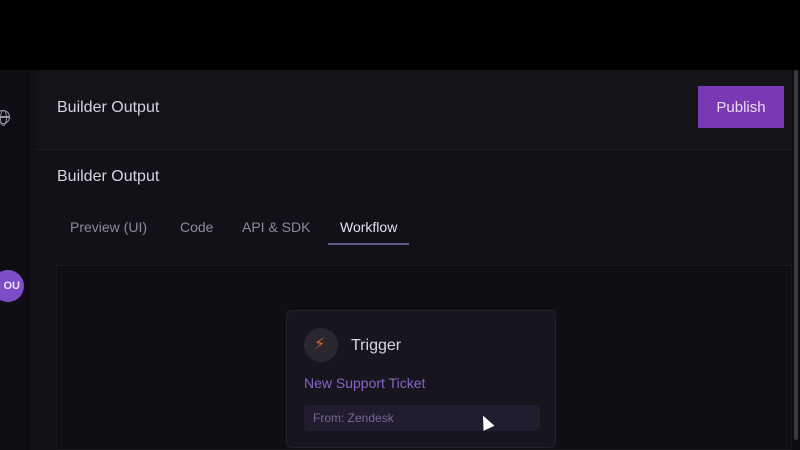  Describe the element at coordinates (276, 229) in the screenshot. I see `tab-api-sdk: API & SDK` at that location.